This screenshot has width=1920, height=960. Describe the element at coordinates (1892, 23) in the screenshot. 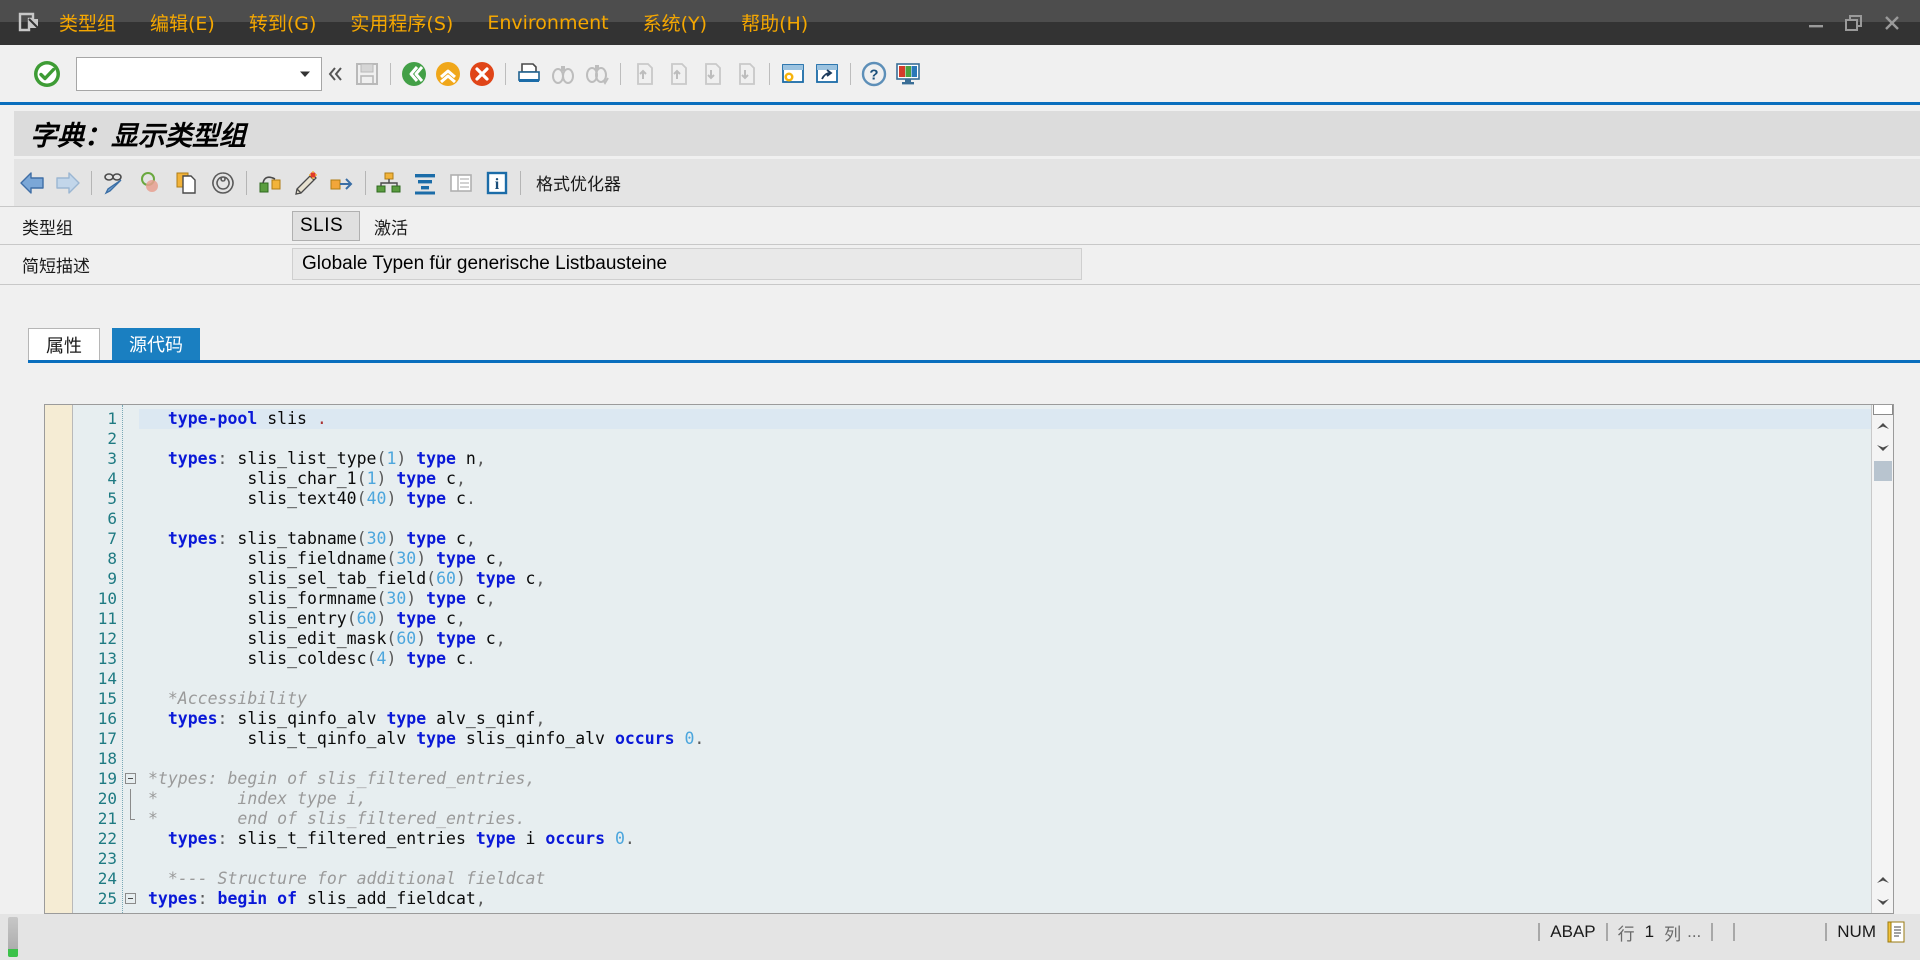

I see `close-icon` at that location.